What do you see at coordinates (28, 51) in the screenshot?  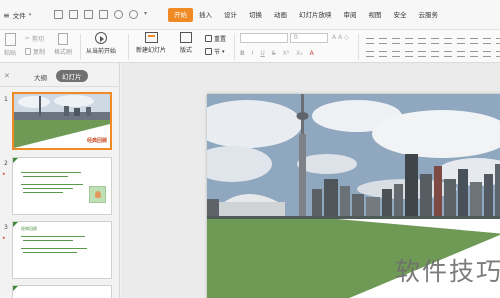 I see `copy-icon` at bounding box center [28, 51].